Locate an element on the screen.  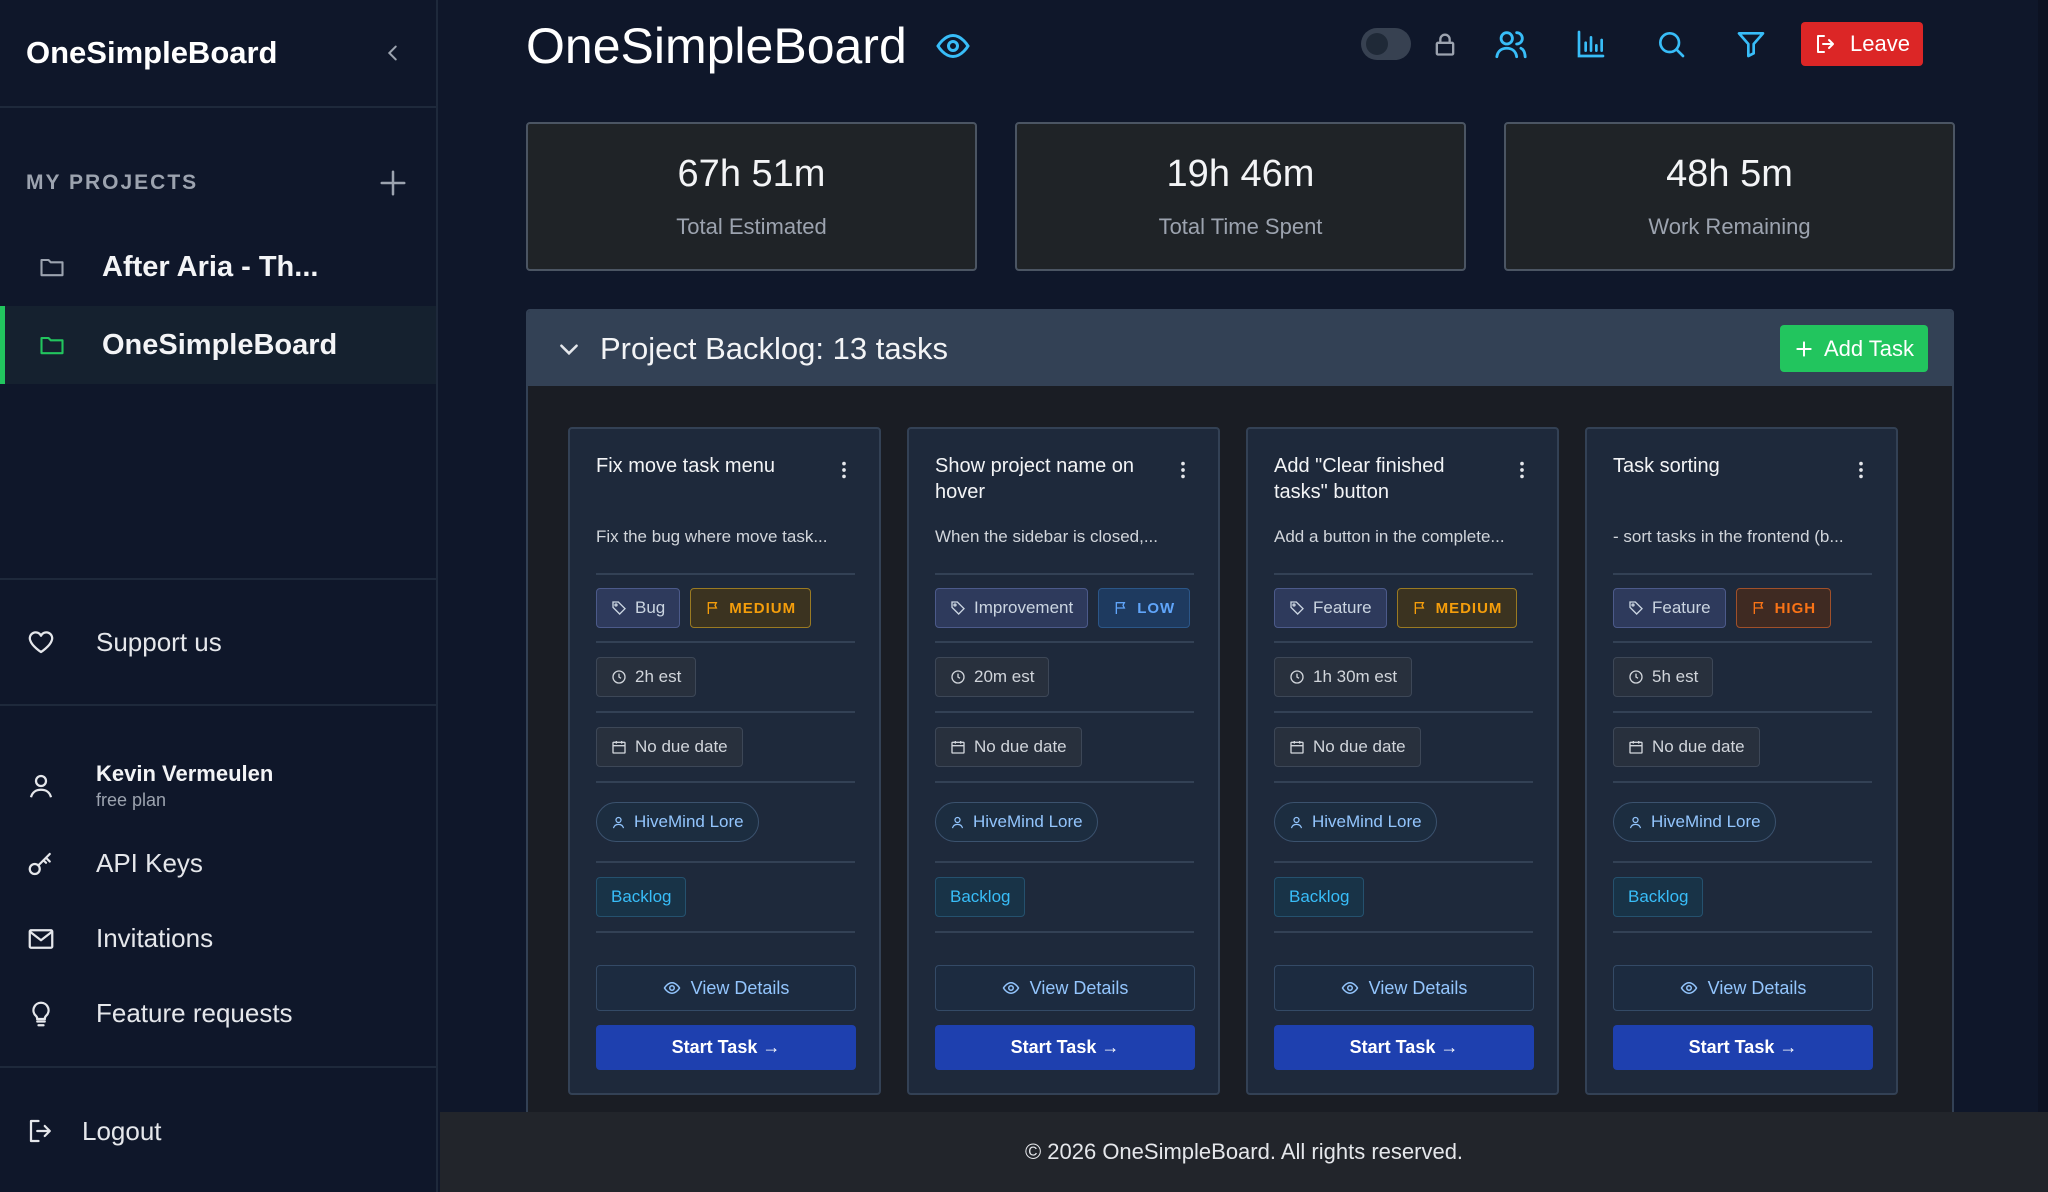
priority-badge: HIGH is located at coordinates (1783, 608).